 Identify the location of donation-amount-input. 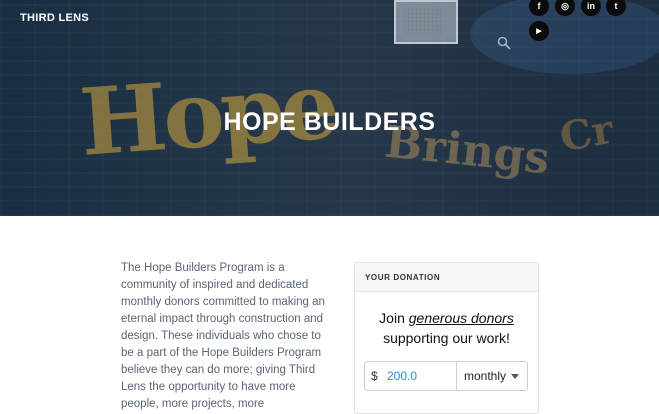
(419, 376).